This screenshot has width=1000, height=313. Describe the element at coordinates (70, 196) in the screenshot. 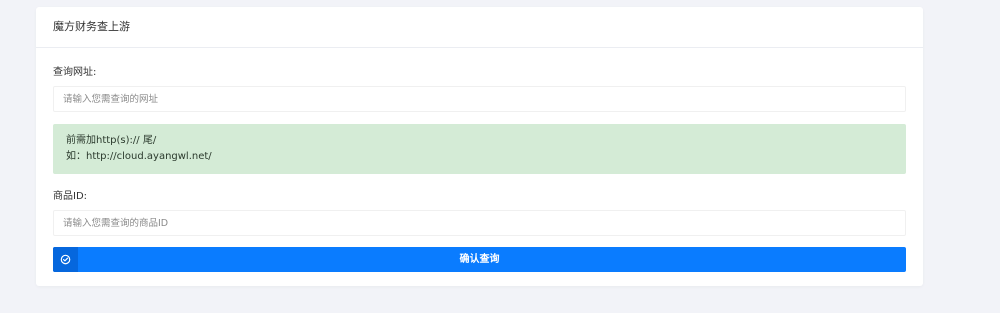

I see `product-id-label: 商品ID:` at that location.